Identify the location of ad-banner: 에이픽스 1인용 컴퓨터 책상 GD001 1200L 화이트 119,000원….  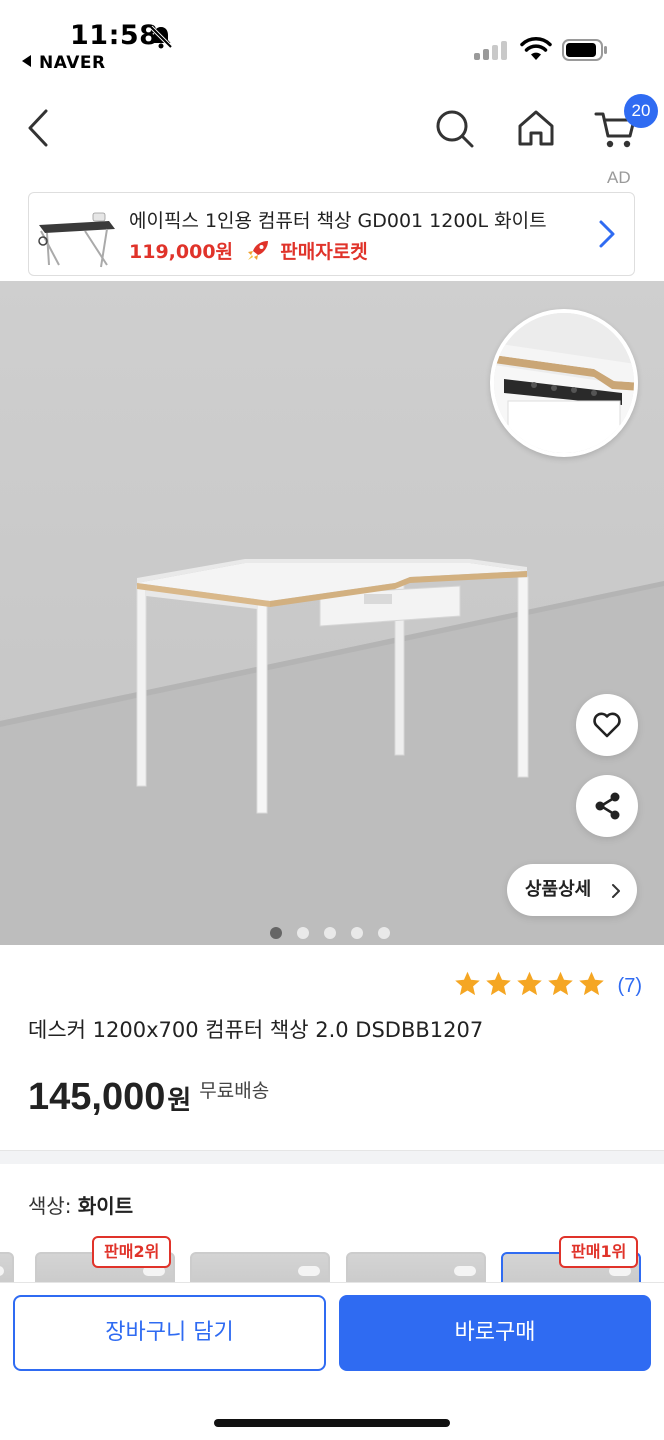
(331, 234).